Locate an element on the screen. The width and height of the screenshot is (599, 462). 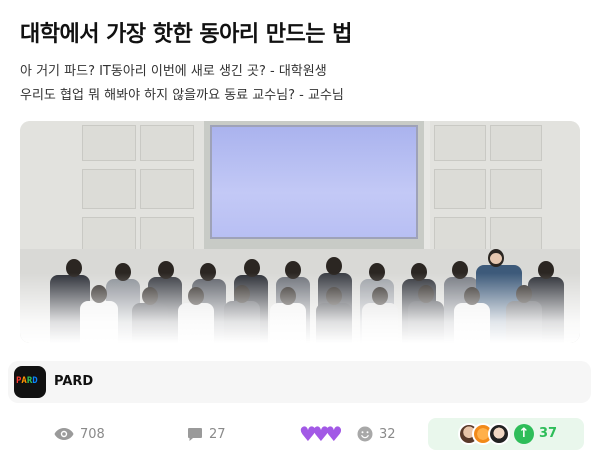
pard-logo: PARD is located at coordinates (30, 382).